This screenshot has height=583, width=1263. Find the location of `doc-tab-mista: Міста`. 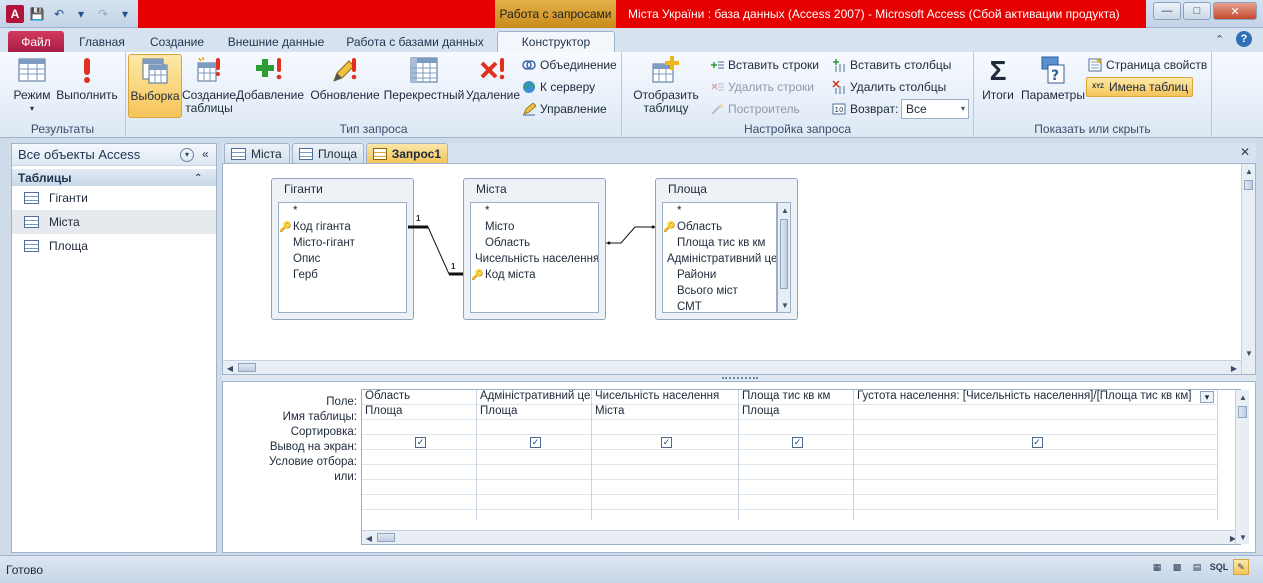

doc-tab-mista: Міста is located at coordinates (257, 153).